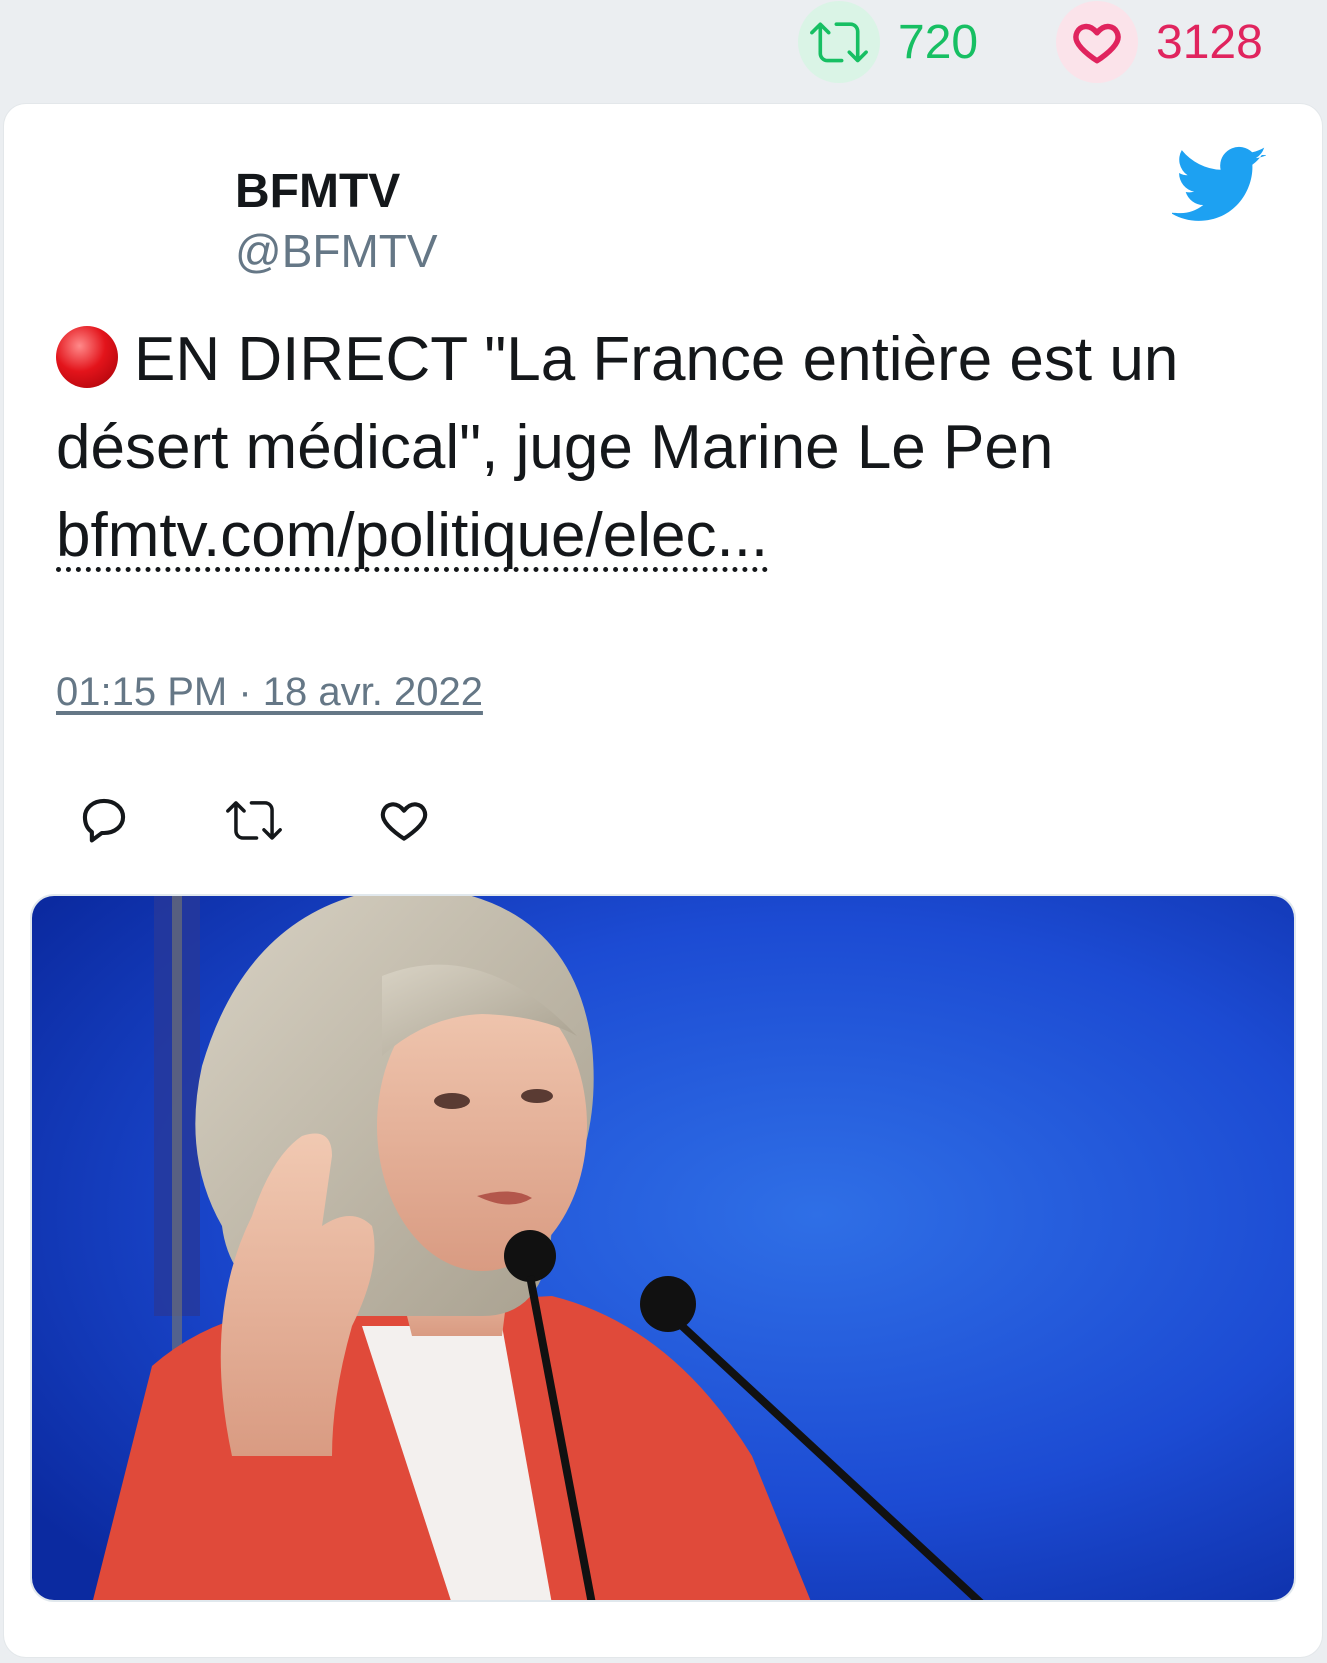 This screenshot has width=1327, height=1663. What do you see at coordinates (317, 191) in the screenshot?
I see `author-name: BFMTV` at bounding box center [317, 191].